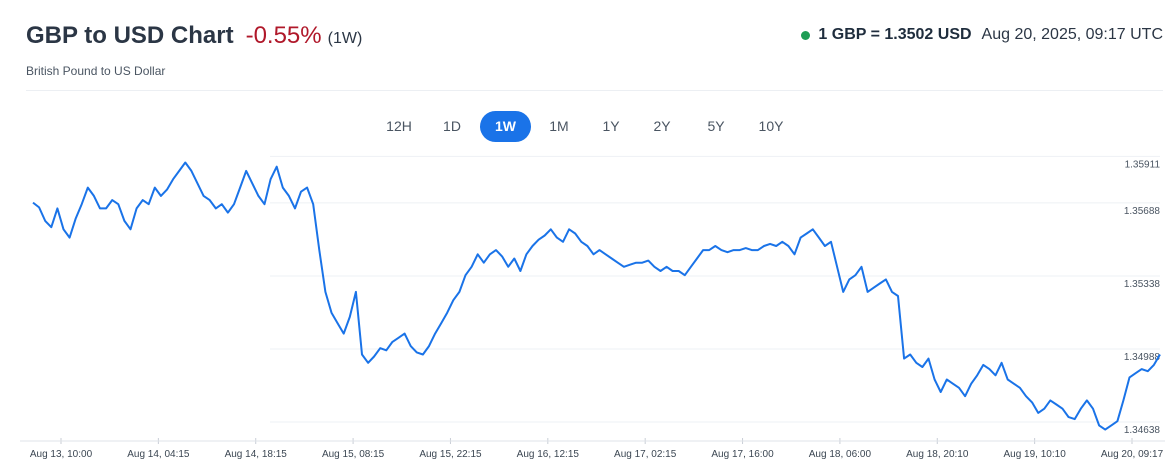  What do you see at coordinates (256, 454) in the screenshot?
I see `x-tick-label: Aug 14, 18:15` at bounding box center [256, 454].